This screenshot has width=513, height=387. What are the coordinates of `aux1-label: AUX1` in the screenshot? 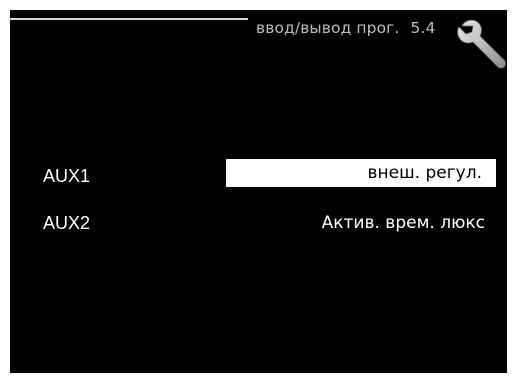 It's located at (67, 176).